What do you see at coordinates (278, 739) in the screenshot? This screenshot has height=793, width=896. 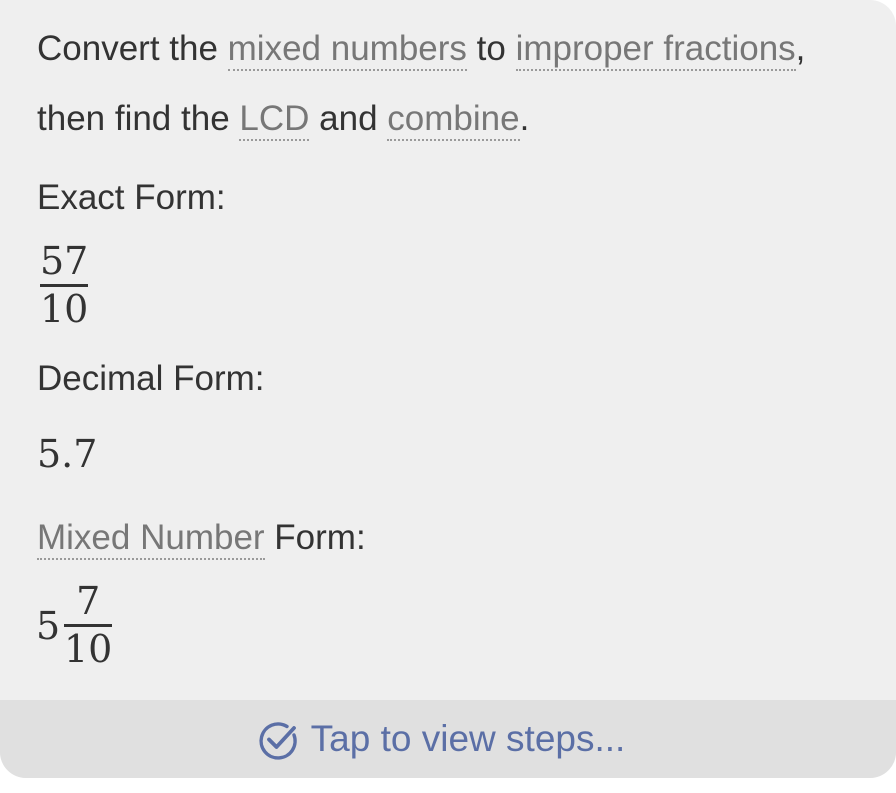 I see `check-circle-icon` at bounding box center [278, 739].